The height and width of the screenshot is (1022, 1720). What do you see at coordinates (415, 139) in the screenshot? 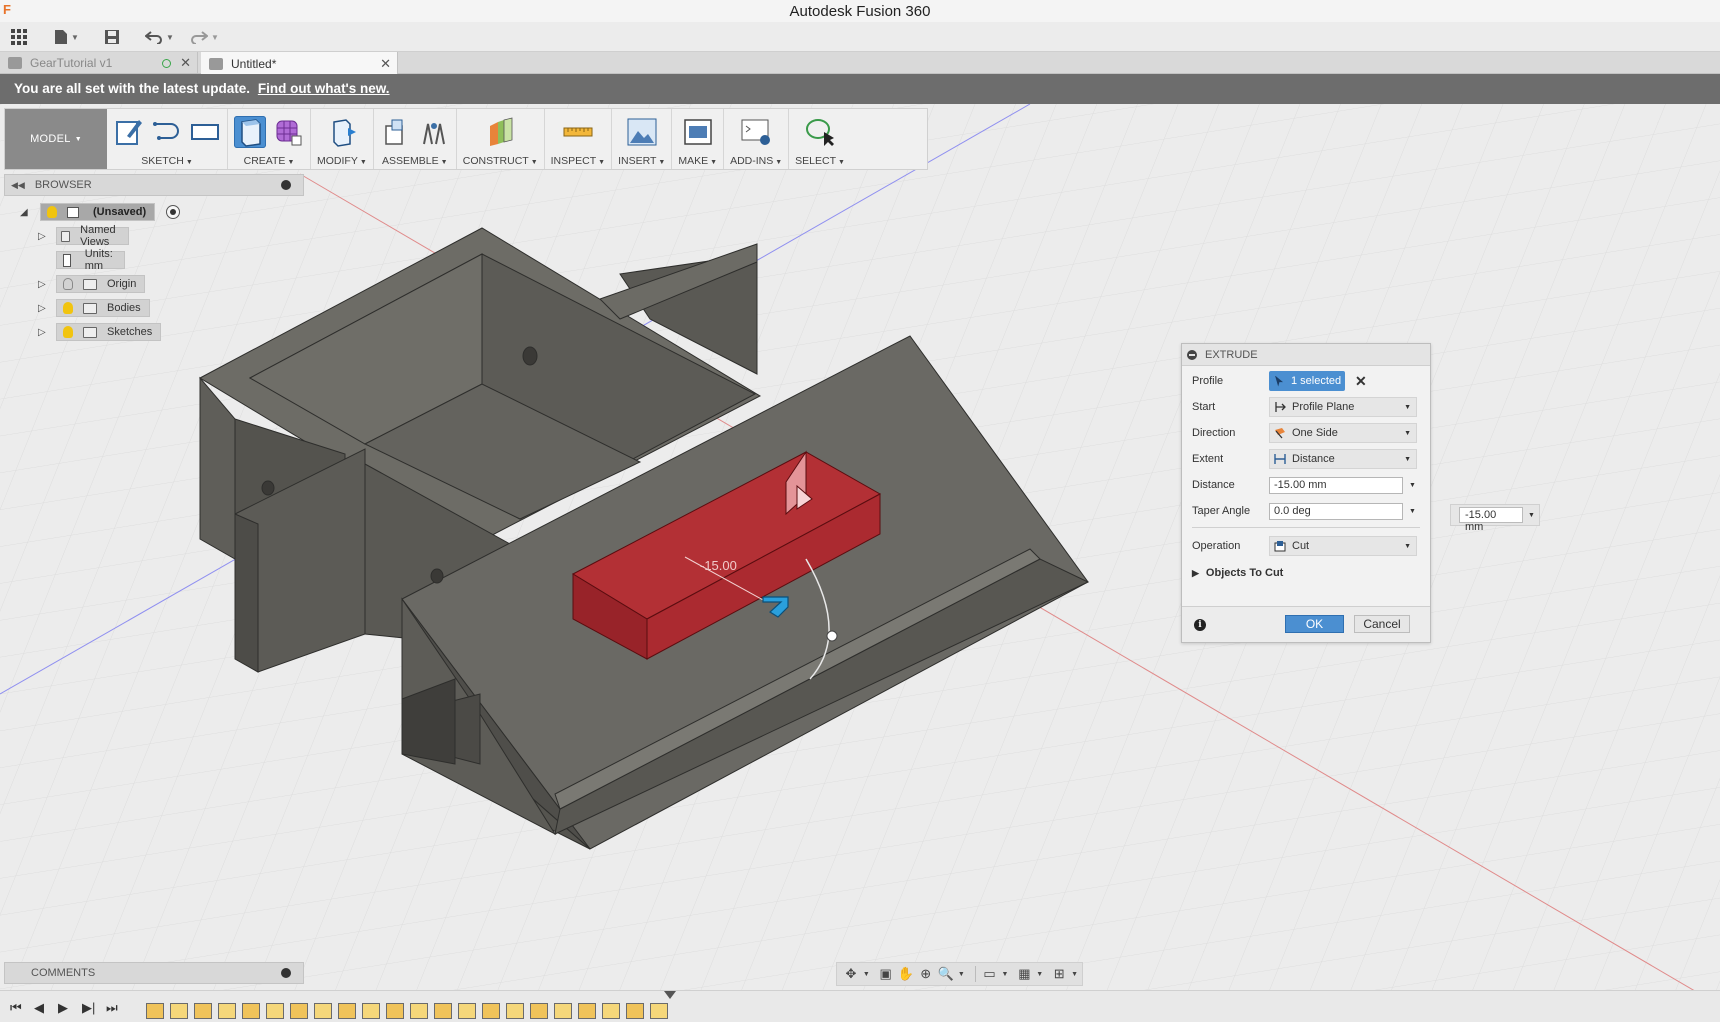
I see `assemble-group: ASSEMBLE ▼` at bounding box center [415, 139].